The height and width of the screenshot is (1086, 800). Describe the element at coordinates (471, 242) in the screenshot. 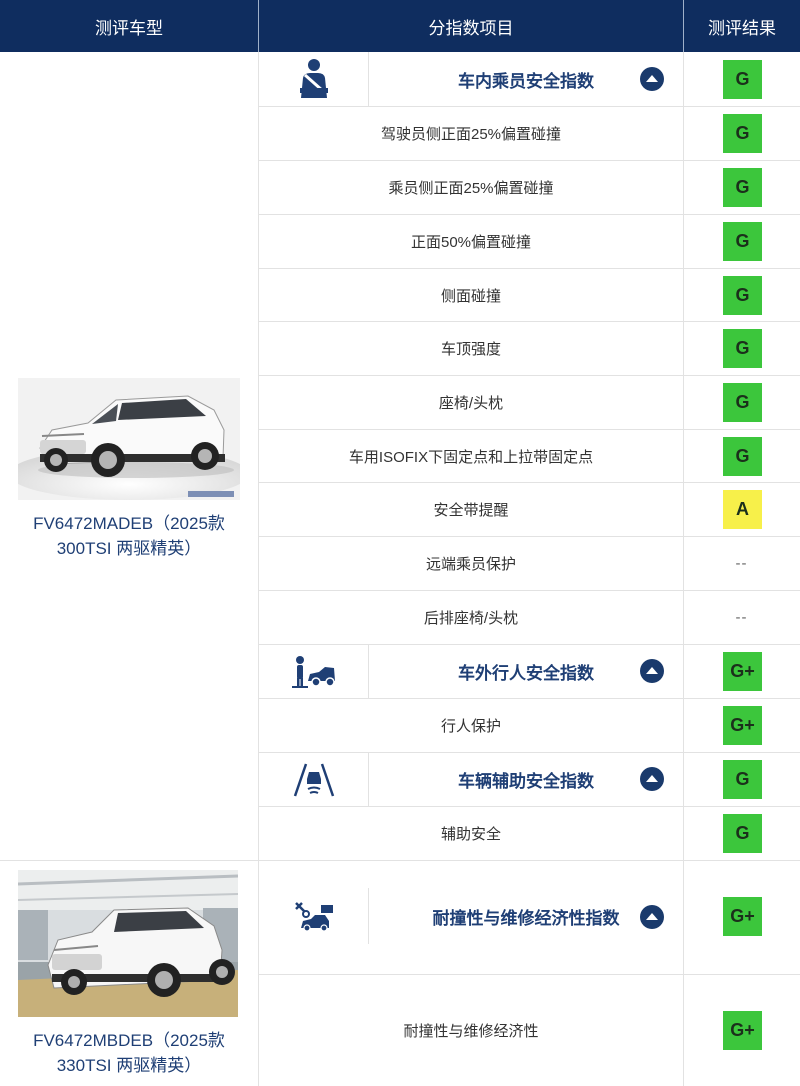

I see `table-row: 正面50%偏置碰撞` at that location.